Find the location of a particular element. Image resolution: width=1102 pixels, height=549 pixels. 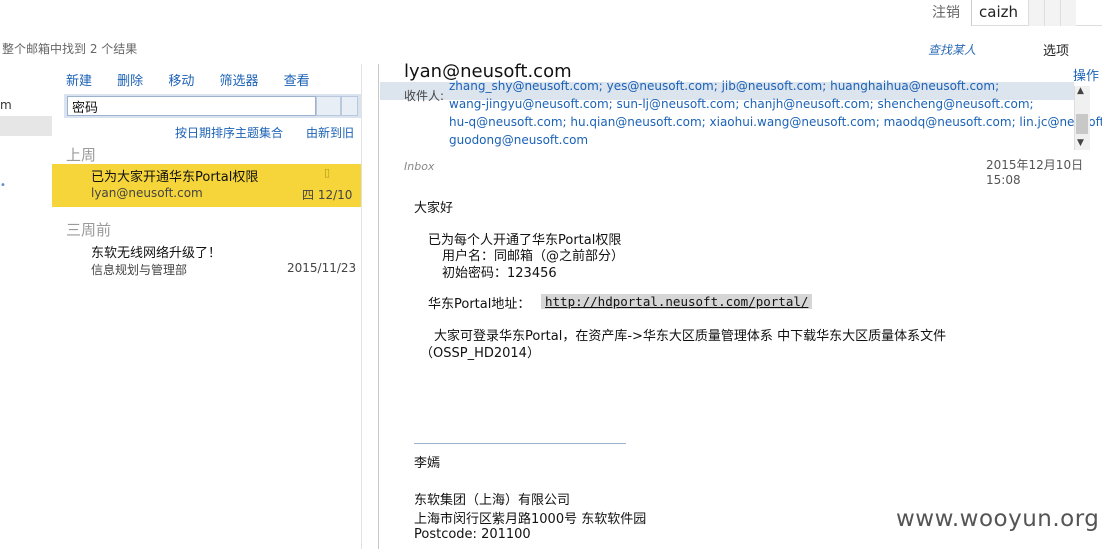

signature-address: 上海市闵行区紫月路1000号 东软软件园 is located at coordinates (530, 519).